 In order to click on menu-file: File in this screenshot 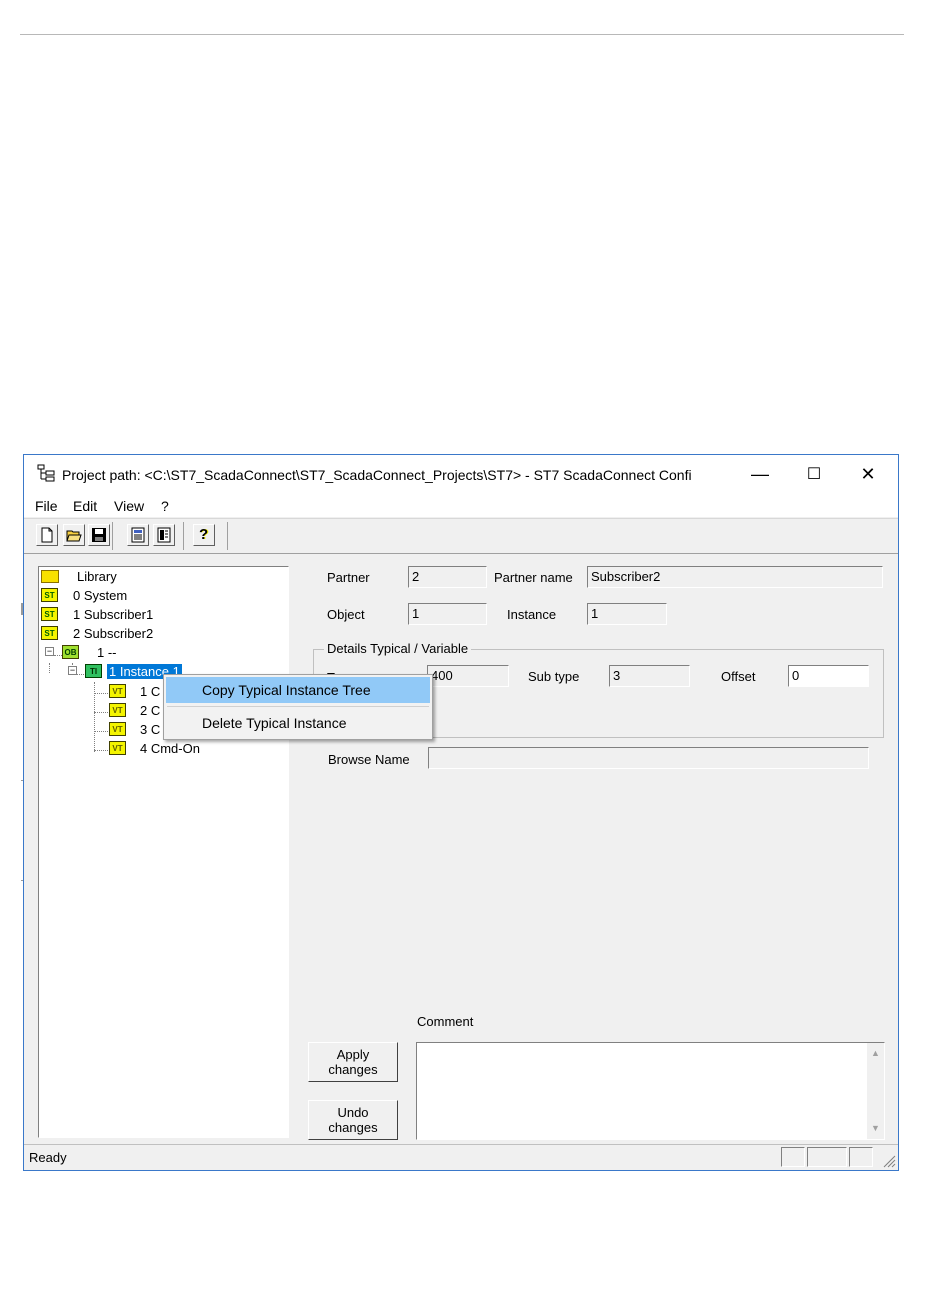, I will do `click(46, 506)`.